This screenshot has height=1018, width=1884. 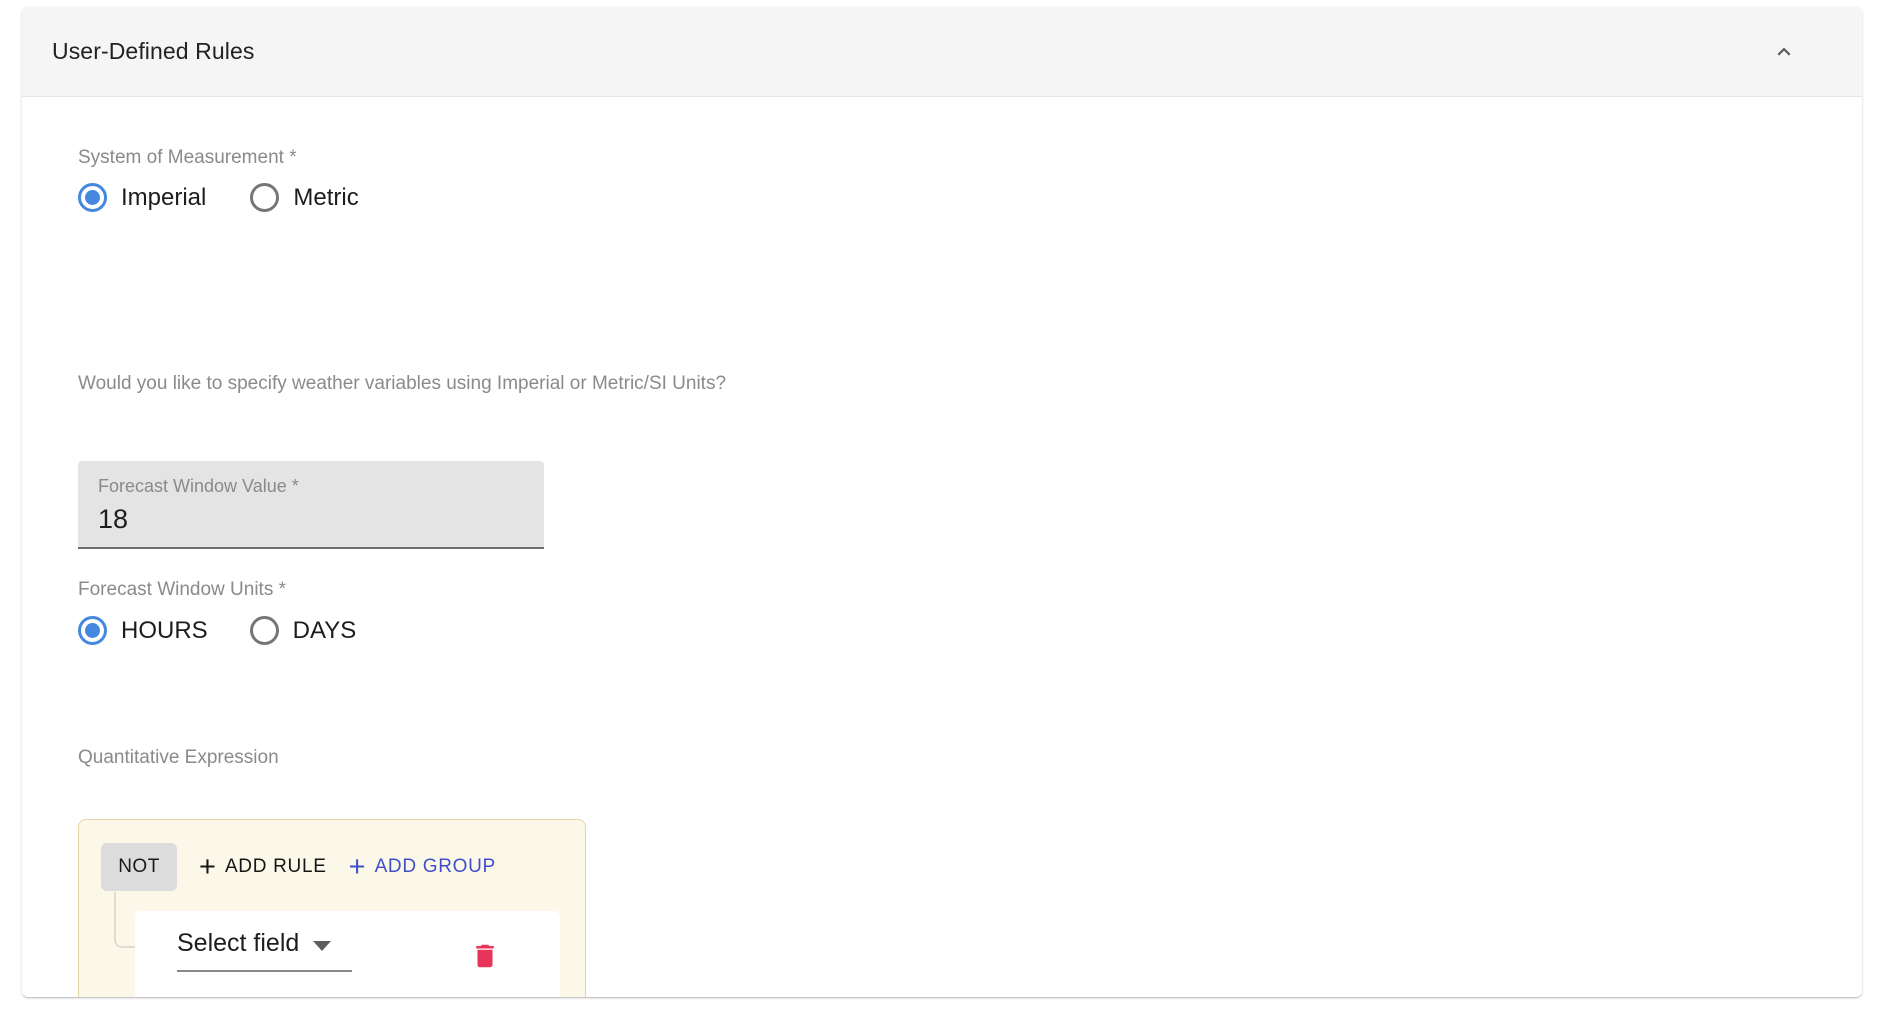 I want to click on page-title: User-Defined Rules, so click(x=153, y=51).